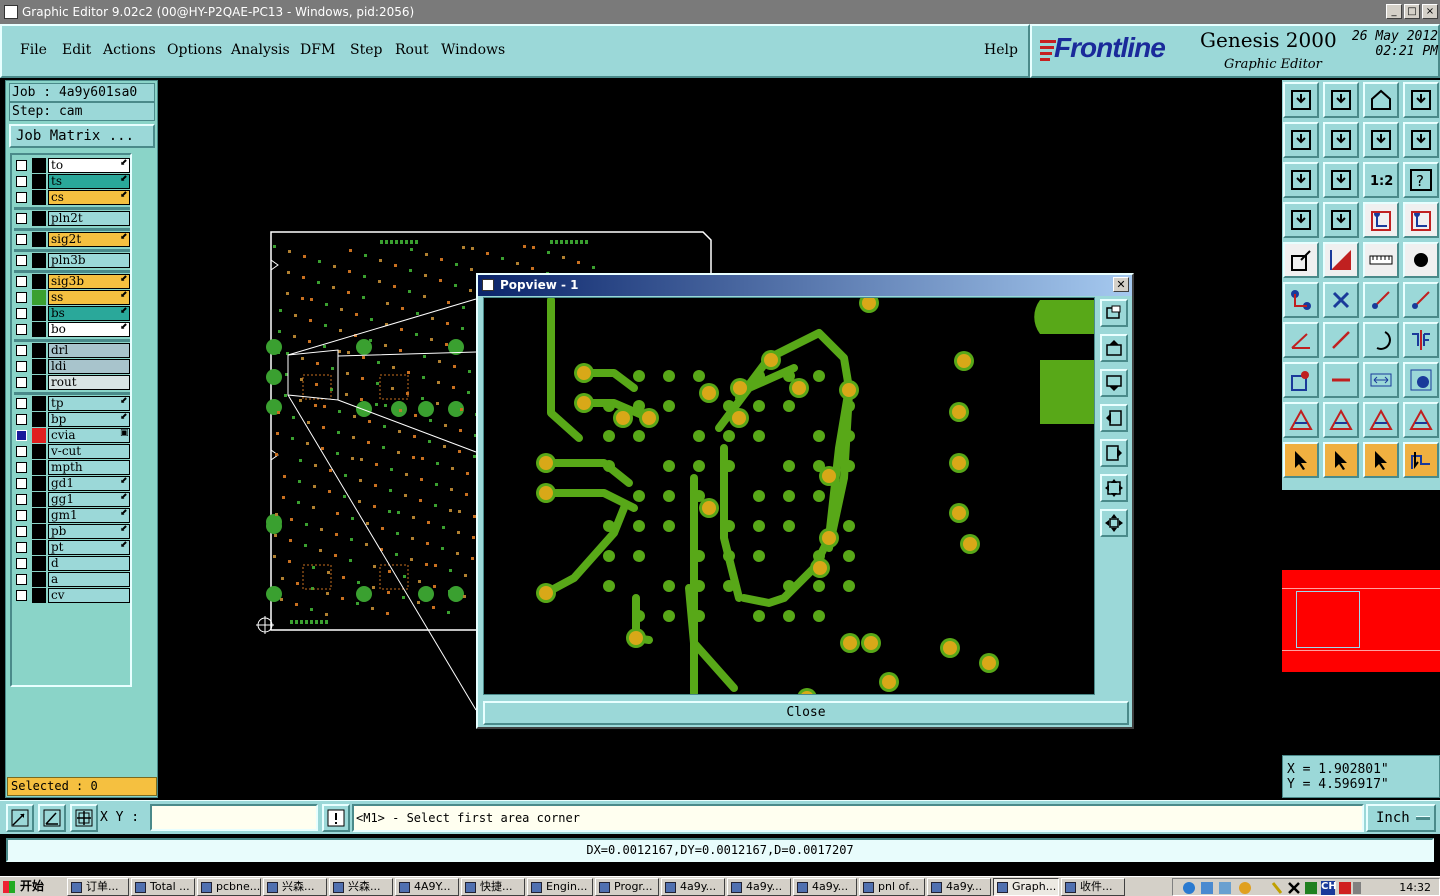 The height and width of the screenshot is (896, 1440). What do you see at coordinates (1421, 100) in the screenshot?
I see `split-view-icon` at bounding box center [1421, 100].